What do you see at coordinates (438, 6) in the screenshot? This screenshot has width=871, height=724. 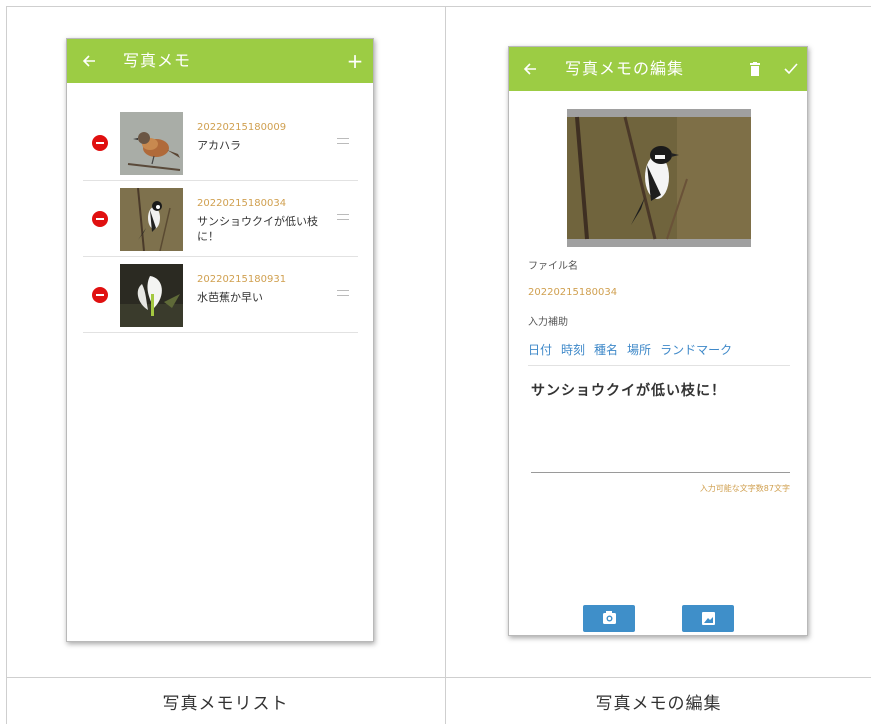 I see `table-border-top` at bounding box center [438, 6].